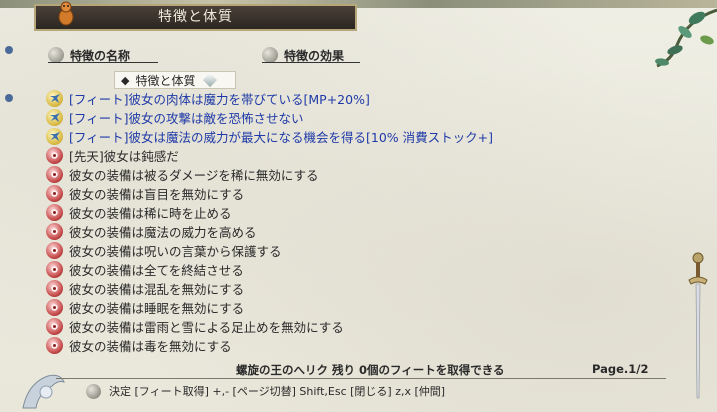 Image resolution: width=717 pixels, height=412 pixels. Describe the element at coordinates (157, 289) in the screenshot. I see `feature-text: 彼女の装備は混乱を無効にする` at that location.